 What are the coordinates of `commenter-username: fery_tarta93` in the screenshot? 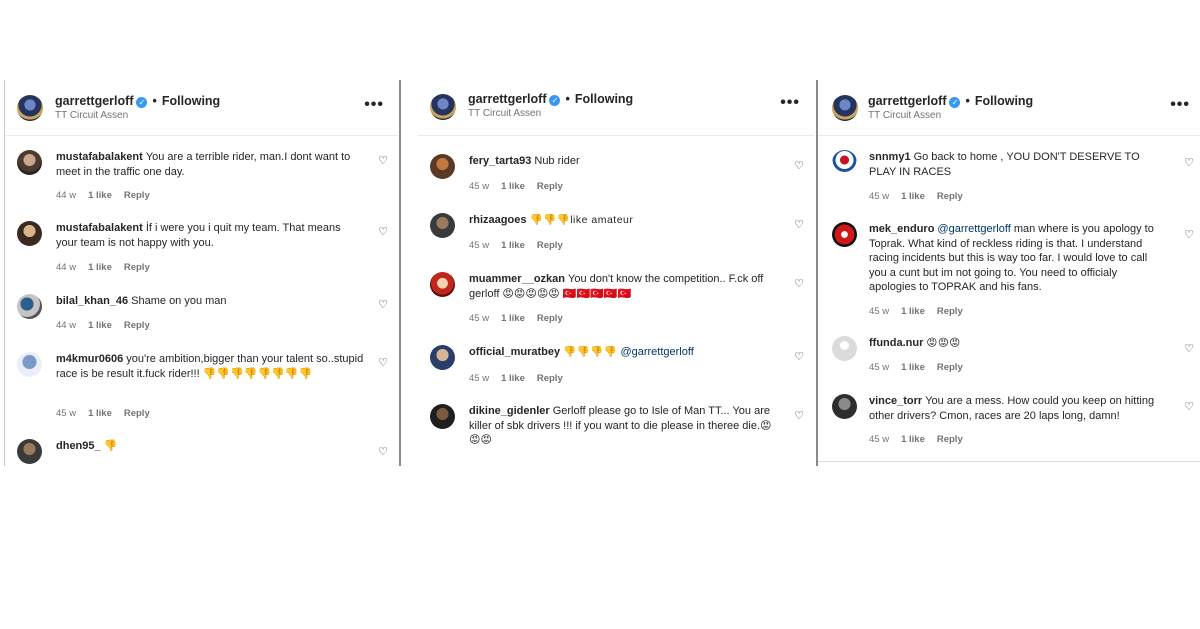 It's located at (500, 161).